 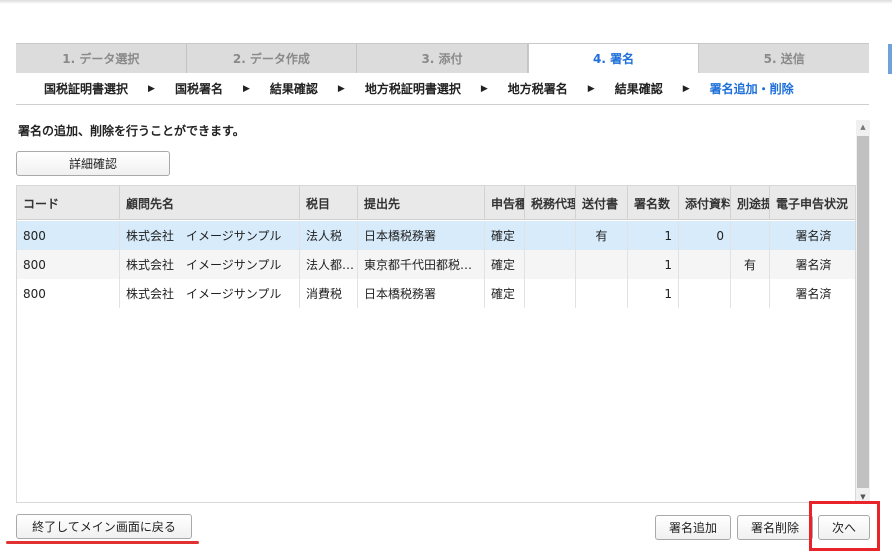 I want to click on detail-check-button: 詳細確認, so click(x=93, y=163).